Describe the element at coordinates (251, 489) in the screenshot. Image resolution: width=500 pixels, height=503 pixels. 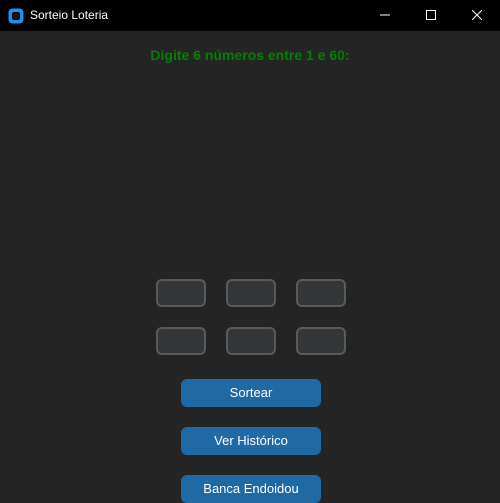
I see `bank-button: Banca Endoidou` at that location.